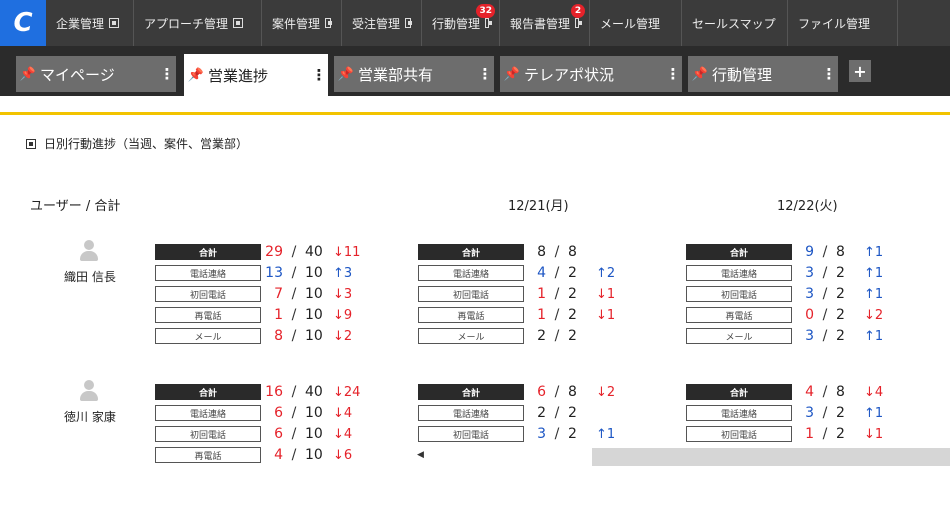 This screenshot has height=526, width=950. I want to click on metric-row: 初回電話 3 / 2 ↑1, so click(795, 294).